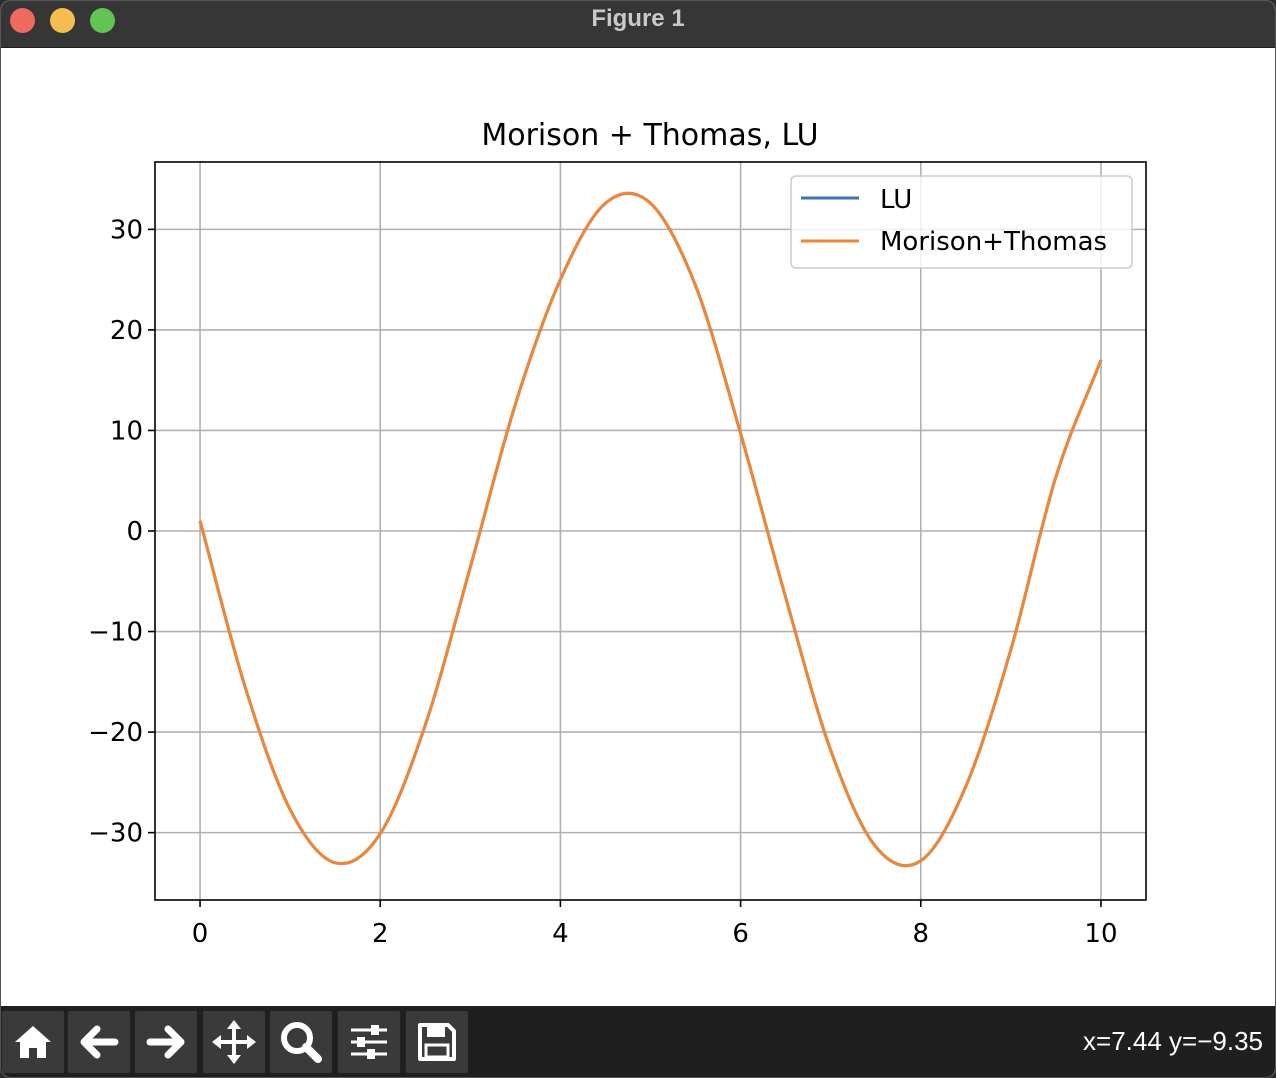  What do you see at coordinates (638, 1041) in the screenshot?
I see `navigation-toolbar: x=7.44 y=−9.35` at bounding box center [638, 1041].